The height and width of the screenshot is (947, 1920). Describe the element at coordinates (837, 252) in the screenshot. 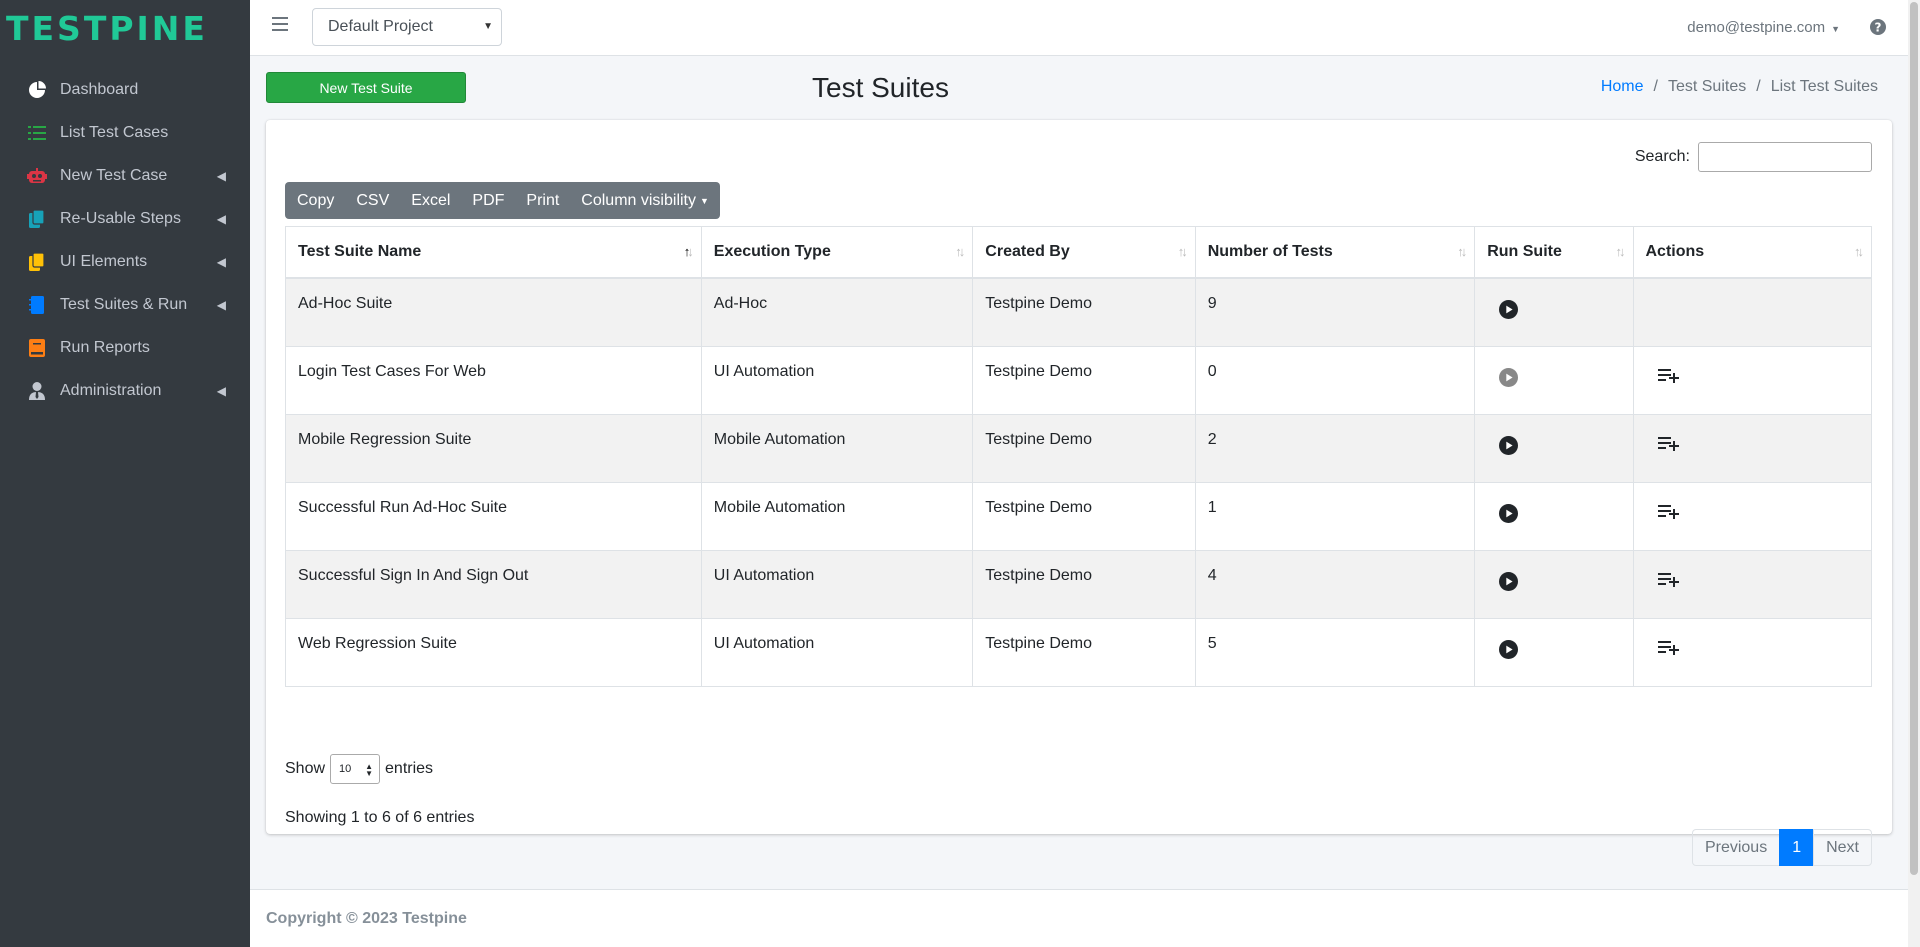

I see `column-header-execution-type: Execution Type ↑↓` at that location.